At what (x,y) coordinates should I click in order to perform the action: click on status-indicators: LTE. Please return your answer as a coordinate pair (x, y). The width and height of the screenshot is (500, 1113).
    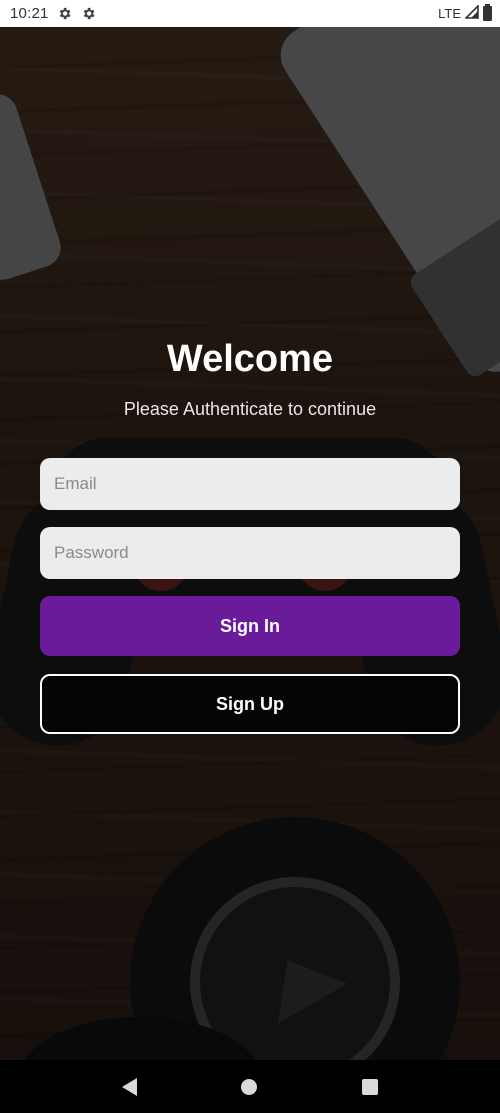
    Looking at the image, I should click on (465, 13).